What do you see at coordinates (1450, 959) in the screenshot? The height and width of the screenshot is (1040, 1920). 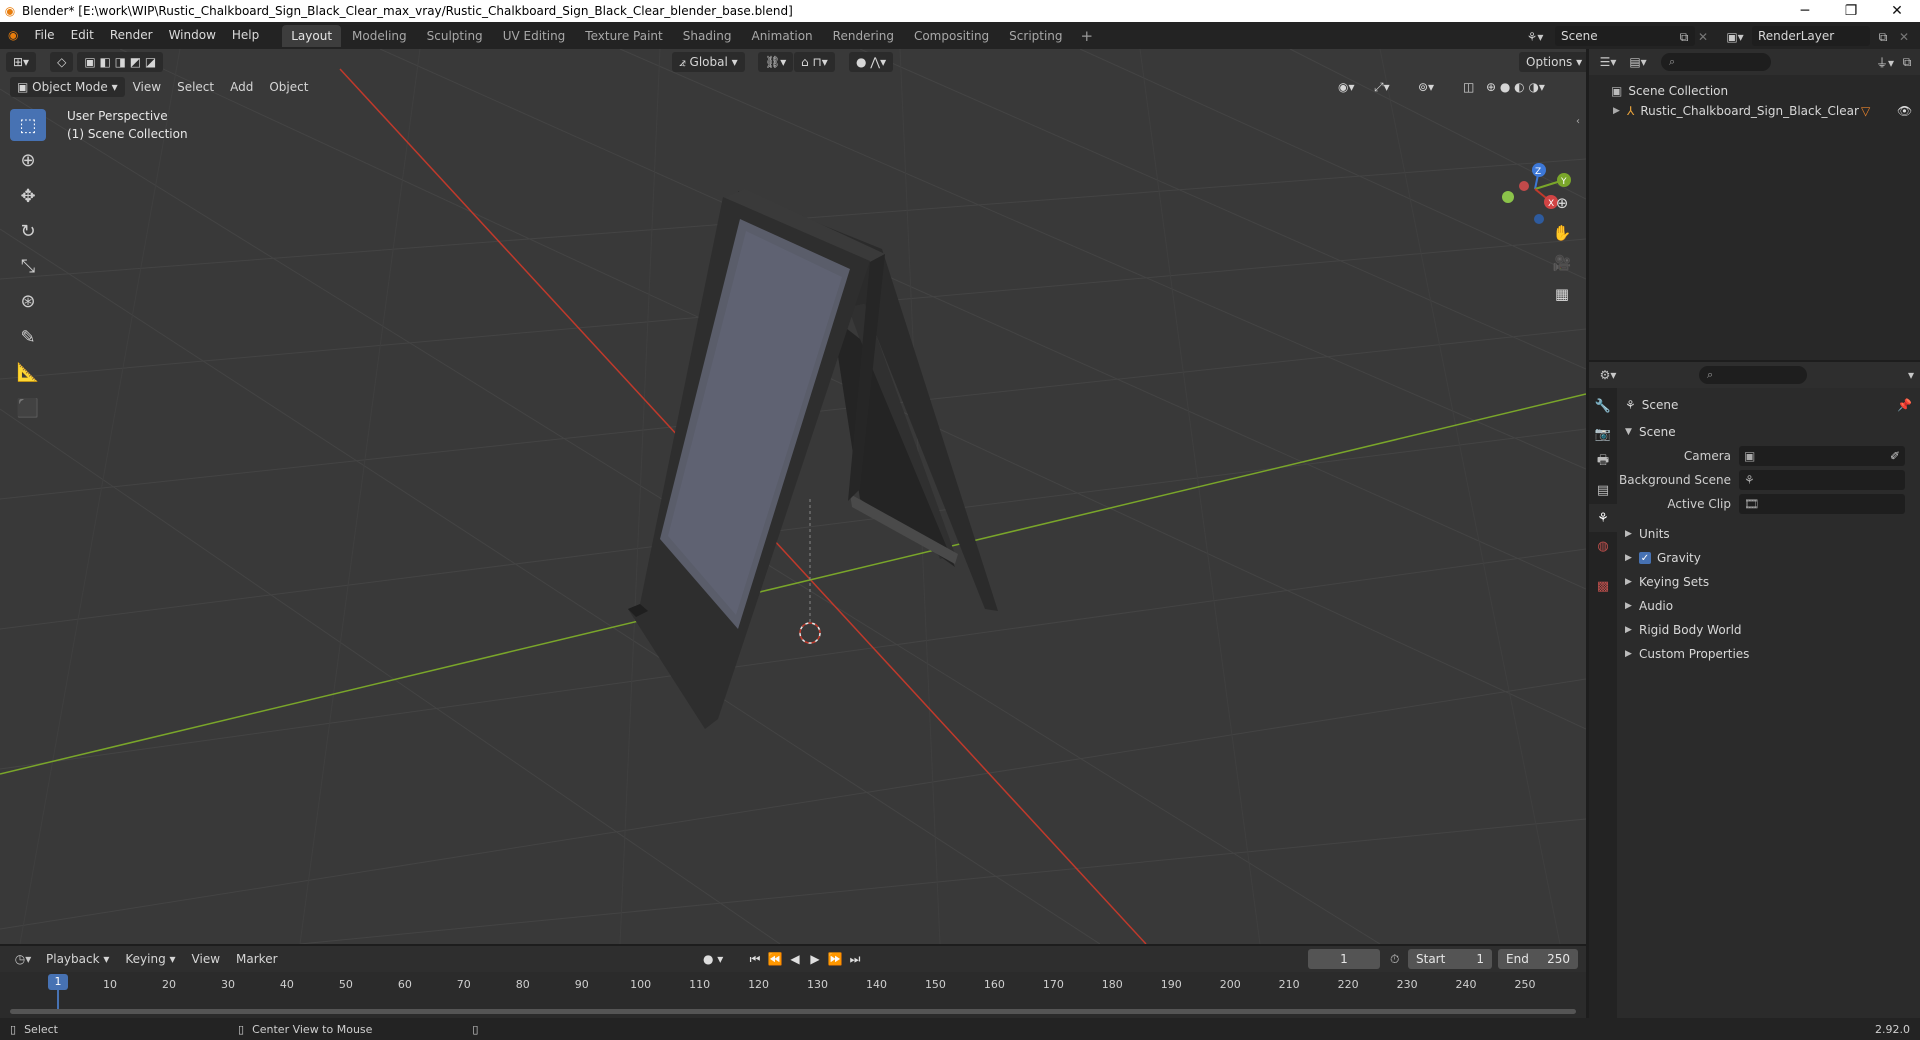 I see `start-frame-field: Start 1` at bounding box center [1450, 959].